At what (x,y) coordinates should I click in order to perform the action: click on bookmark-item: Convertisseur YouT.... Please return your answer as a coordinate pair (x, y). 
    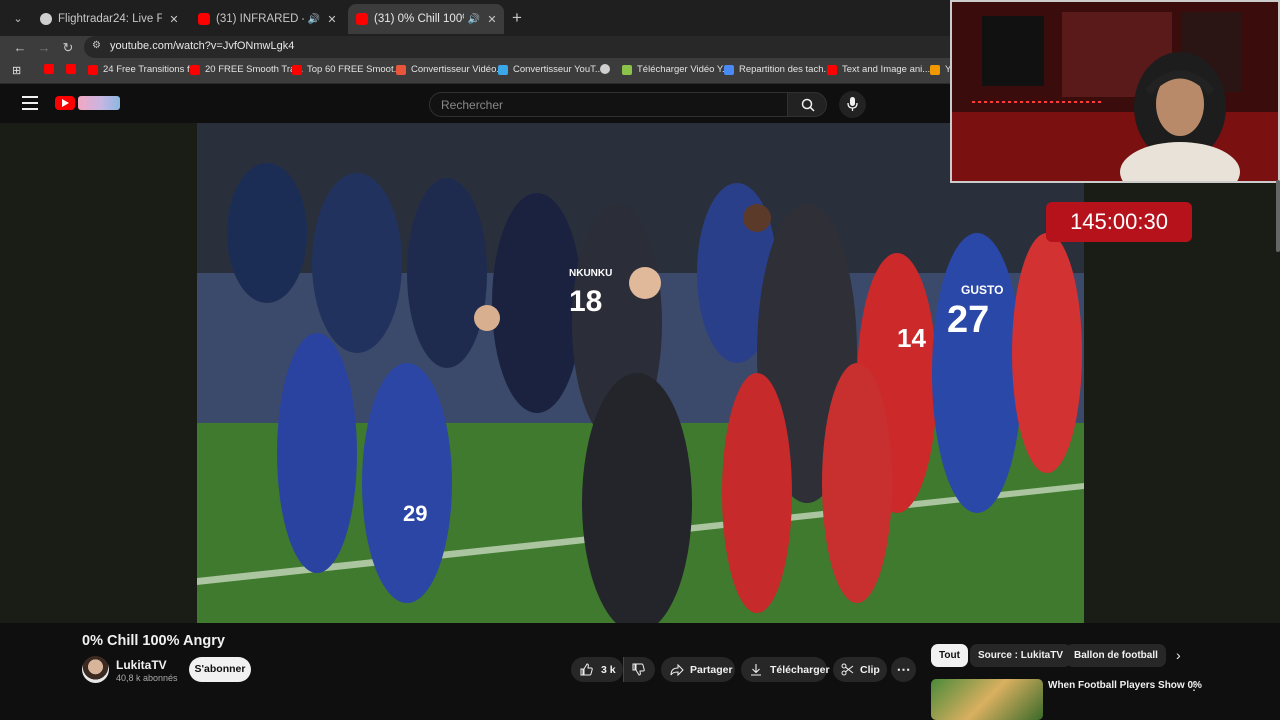
    Looking at the image, I should click on (550, 69).